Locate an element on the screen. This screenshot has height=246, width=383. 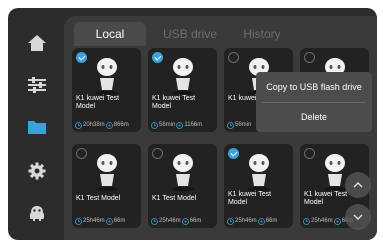
filament-length: 1166m is located at coordinates (193, 125).